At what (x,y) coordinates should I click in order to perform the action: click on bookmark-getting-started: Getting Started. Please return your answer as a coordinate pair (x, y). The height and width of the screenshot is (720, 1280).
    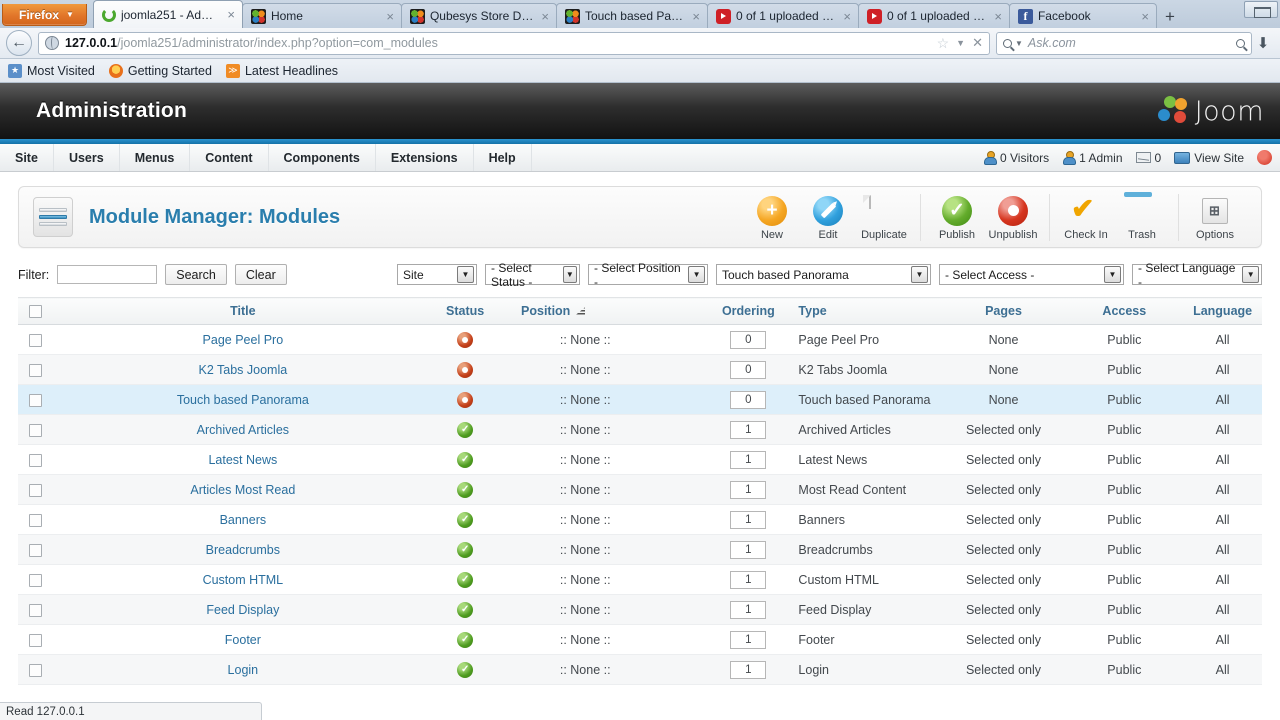
    Looking at the image, I should click on (160, 70).